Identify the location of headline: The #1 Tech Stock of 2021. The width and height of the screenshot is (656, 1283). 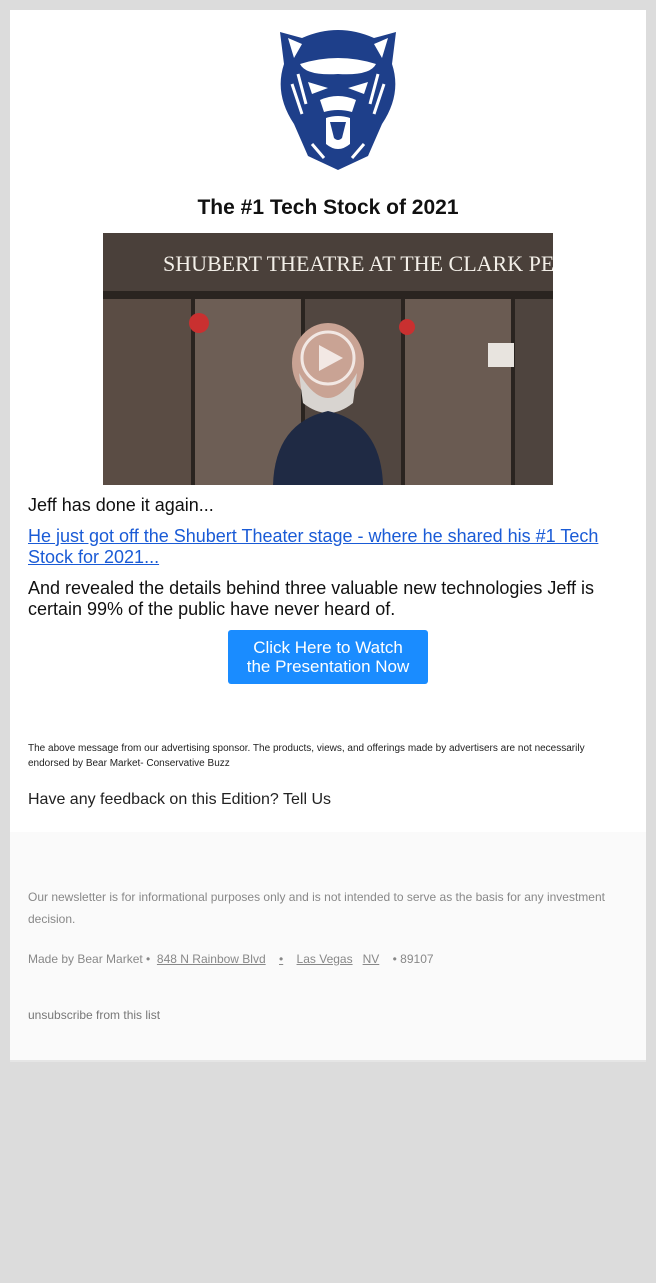
(328, 207).